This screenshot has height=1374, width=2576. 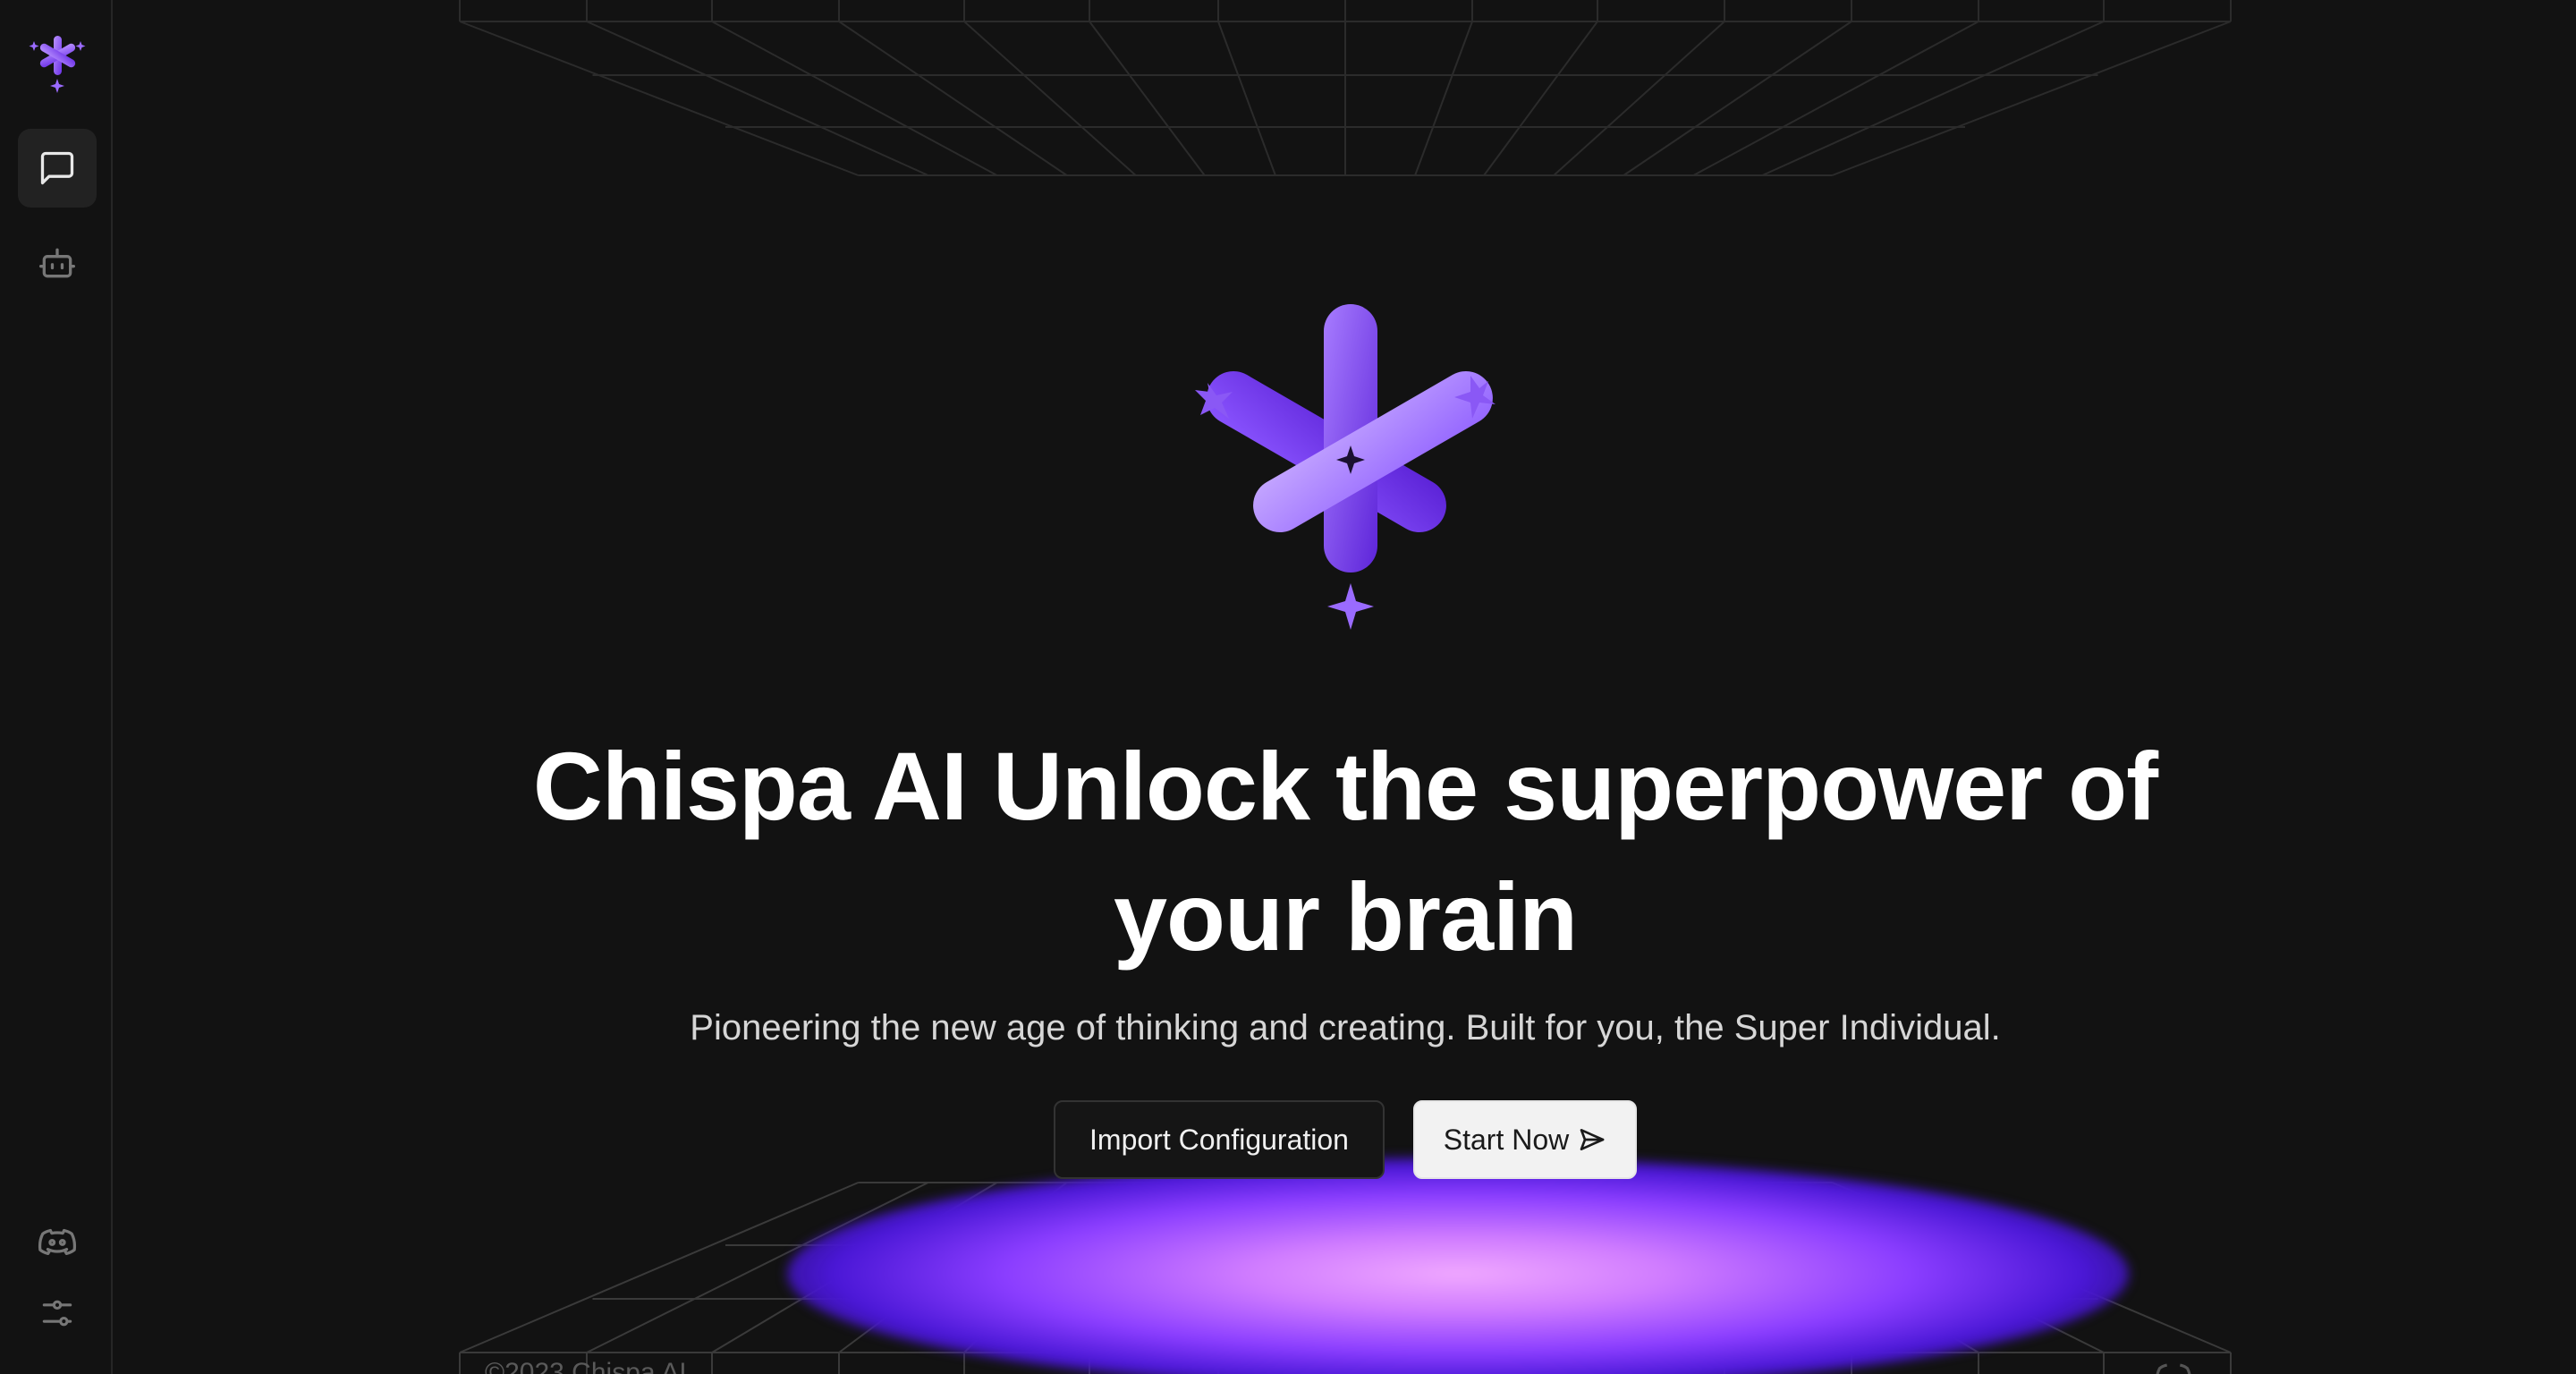 What do you see at coordinates (1345, 916) in the screenshot?
I see `headline-line-2: your brain` at bounding box center [1345, 916].